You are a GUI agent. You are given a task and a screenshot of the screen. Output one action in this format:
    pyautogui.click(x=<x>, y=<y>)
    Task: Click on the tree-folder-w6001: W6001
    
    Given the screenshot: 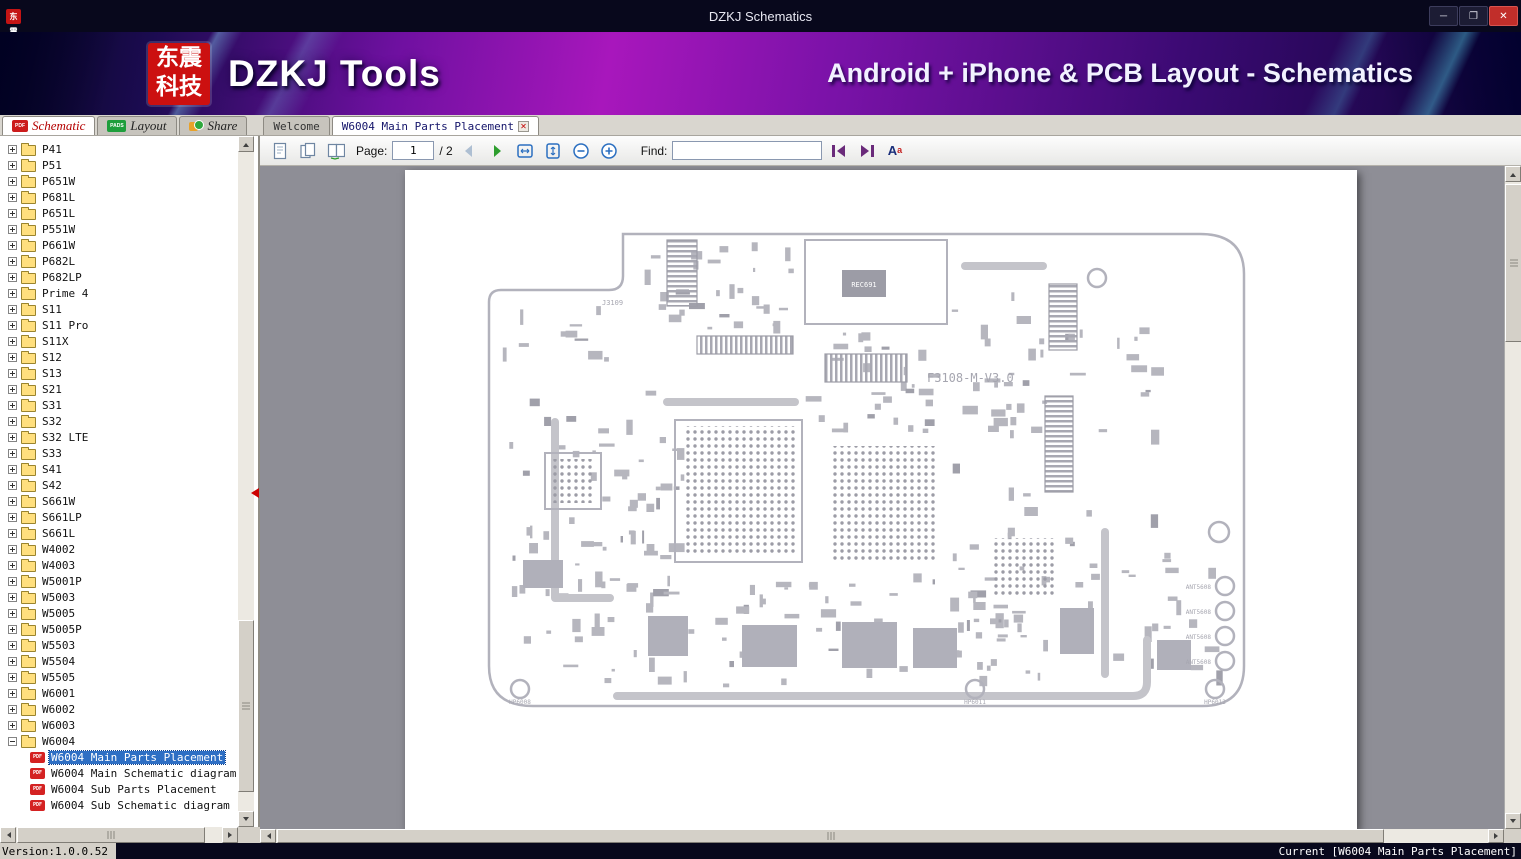 What is the action you would take?
    pyautogui.click(x=119, y=693)
    